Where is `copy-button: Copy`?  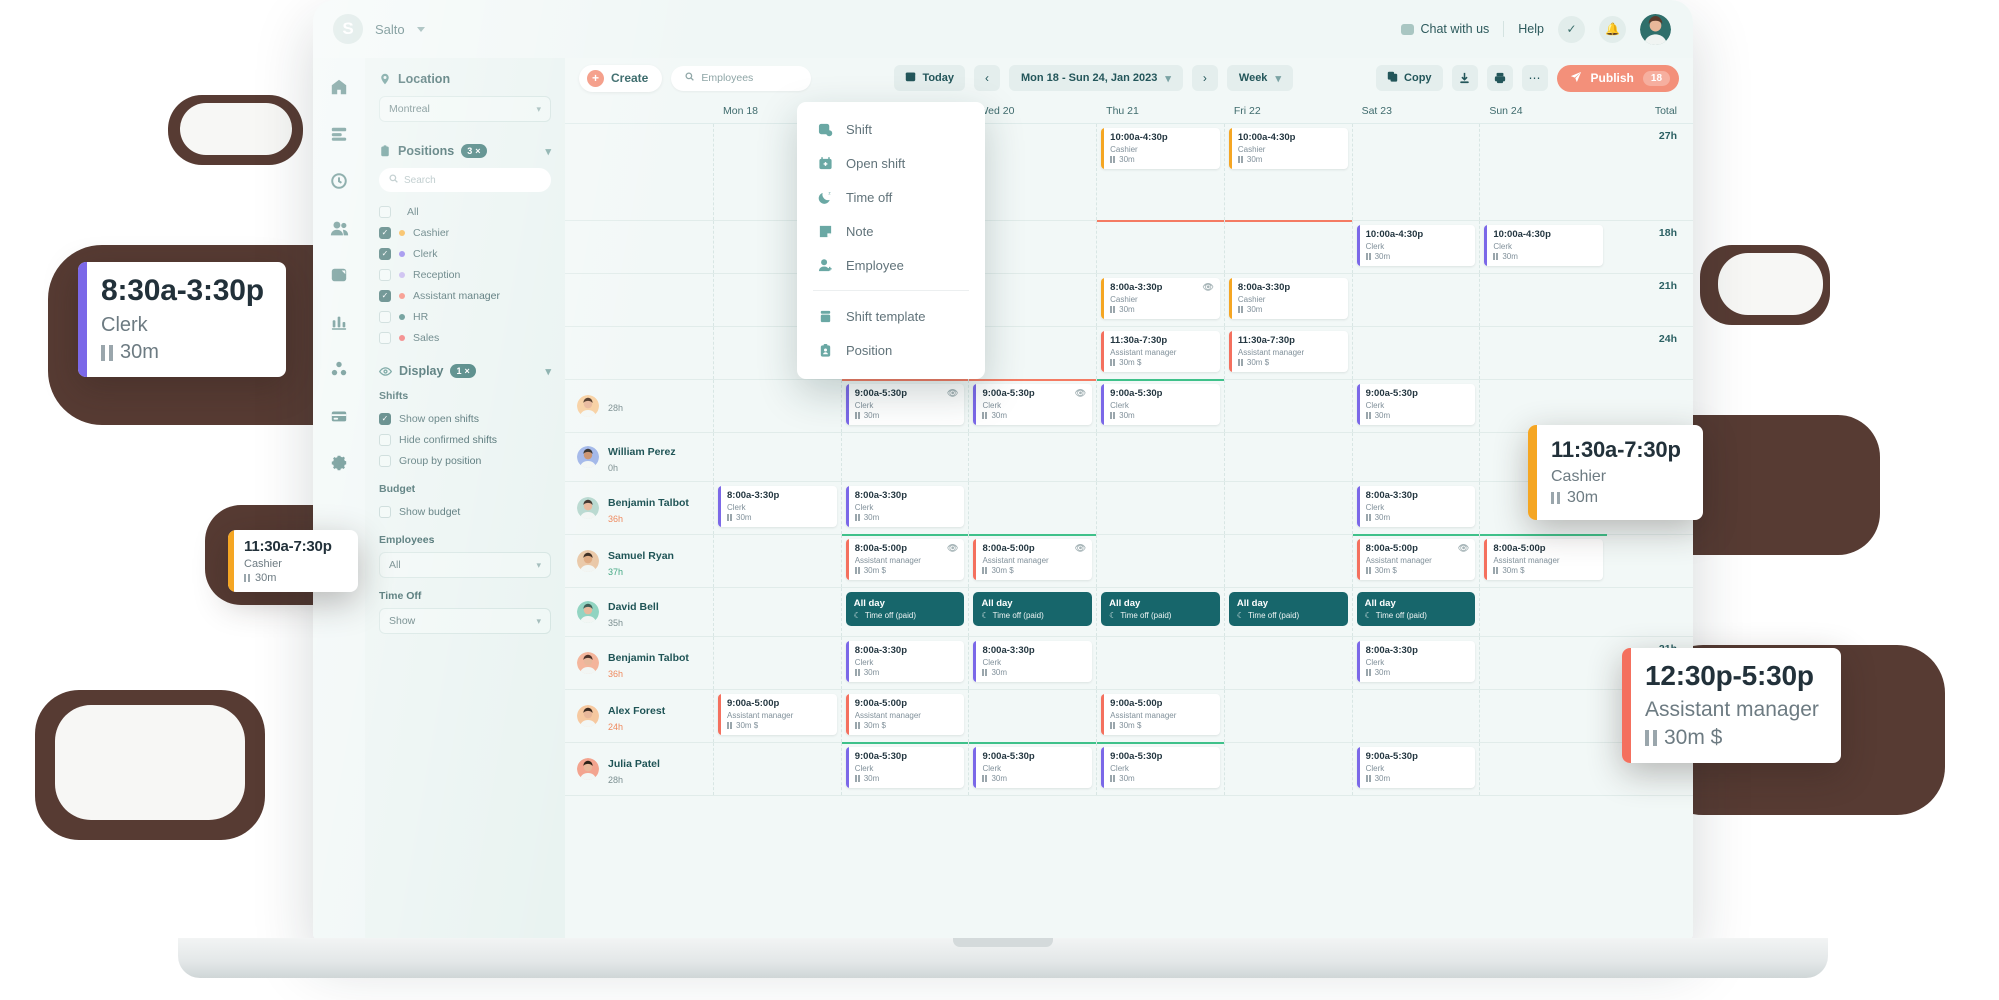 copy-button: Copy is located at coordinates (1409, 78).